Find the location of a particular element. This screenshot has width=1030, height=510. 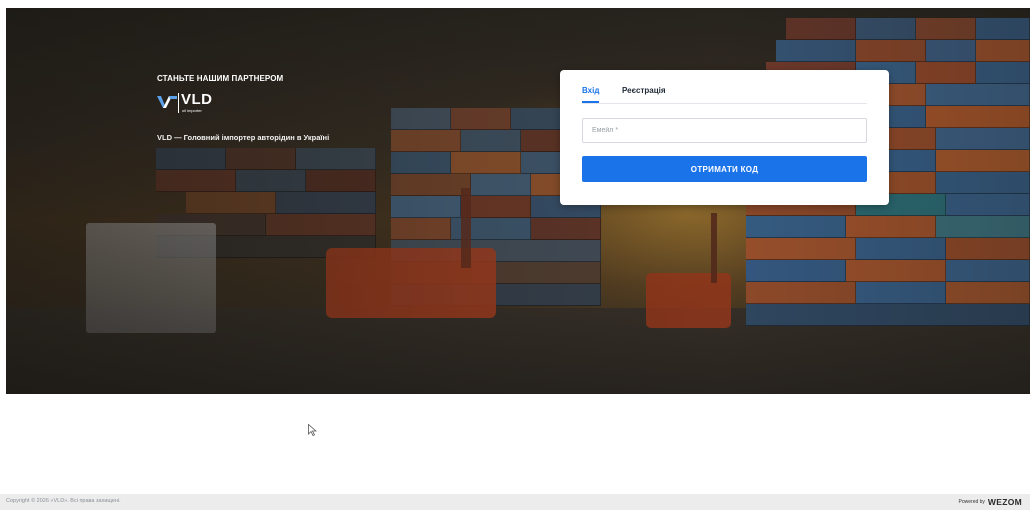

powered-by-label: Powered by is located at coordinates (971, 502).